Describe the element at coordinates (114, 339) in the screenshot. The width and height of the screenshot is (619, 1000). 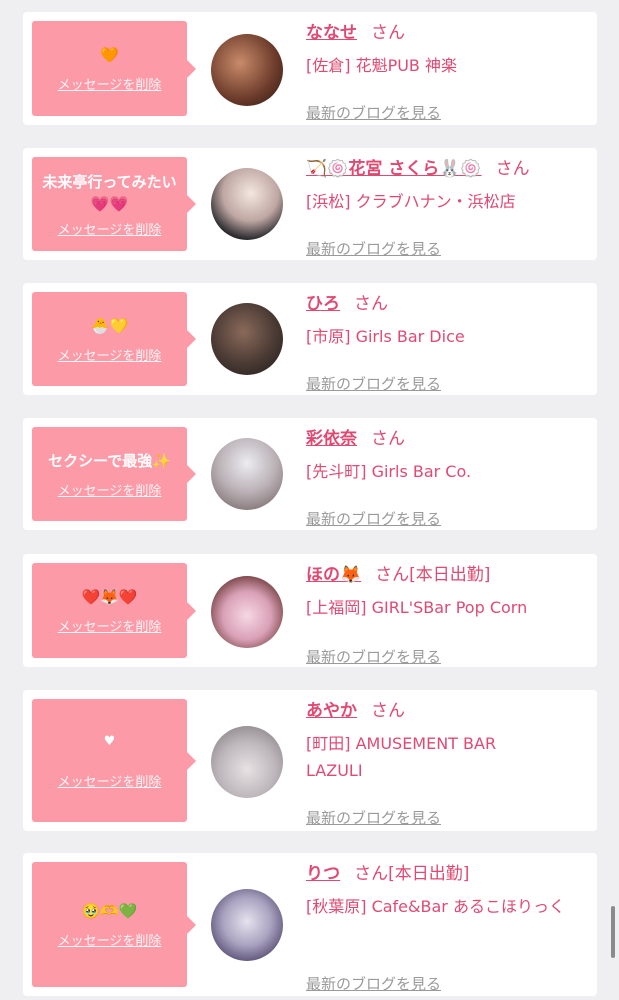
I see `message-bubble: 🐣💛 メッセージを削除` at that location.